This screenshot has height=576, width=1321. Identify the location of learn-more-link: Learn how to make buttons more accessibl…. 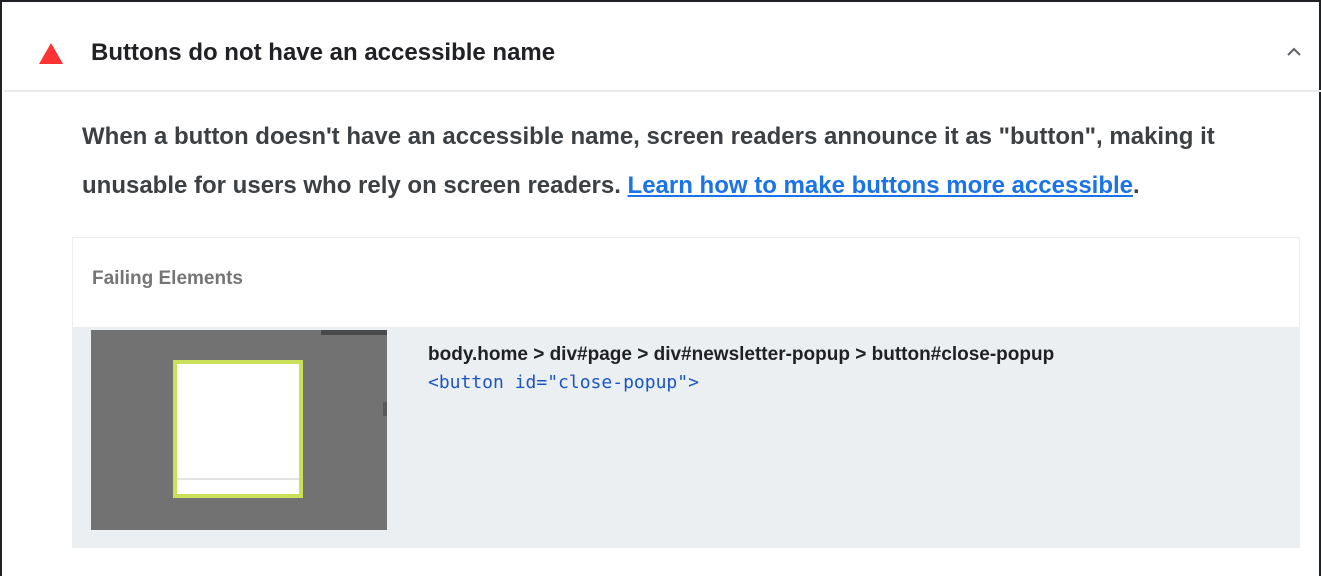
(880, 185).